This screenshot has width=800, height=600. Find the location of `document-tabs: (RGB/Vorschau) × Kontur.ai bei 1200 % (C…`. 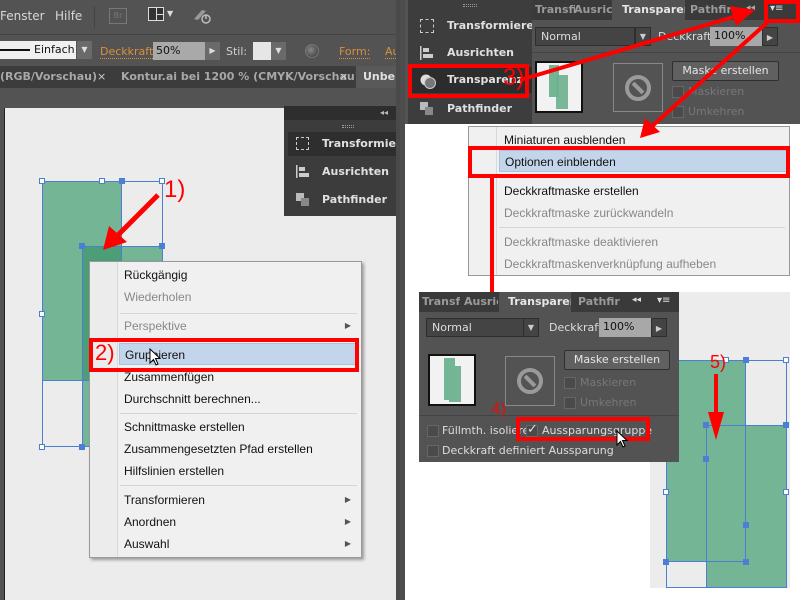

document-tabs: (RGB/Vorschau) × Kontur.ai bei 1200 % (C… is located at coordinates (200, 77).